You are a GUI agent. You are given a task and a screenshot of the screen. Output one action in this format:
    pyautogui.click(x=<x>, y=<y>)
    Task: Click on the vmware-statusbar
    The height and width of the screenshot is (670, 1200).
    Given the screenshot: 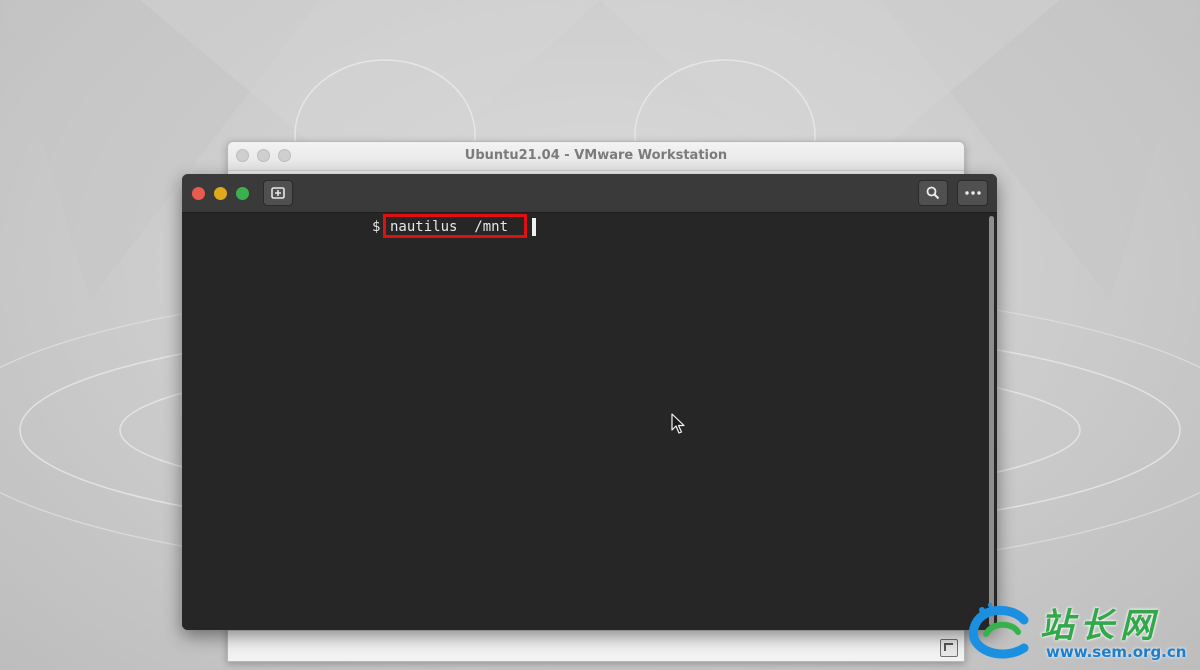 What is the action you would take?
    pyautogui.click(x=596, y=645)
    